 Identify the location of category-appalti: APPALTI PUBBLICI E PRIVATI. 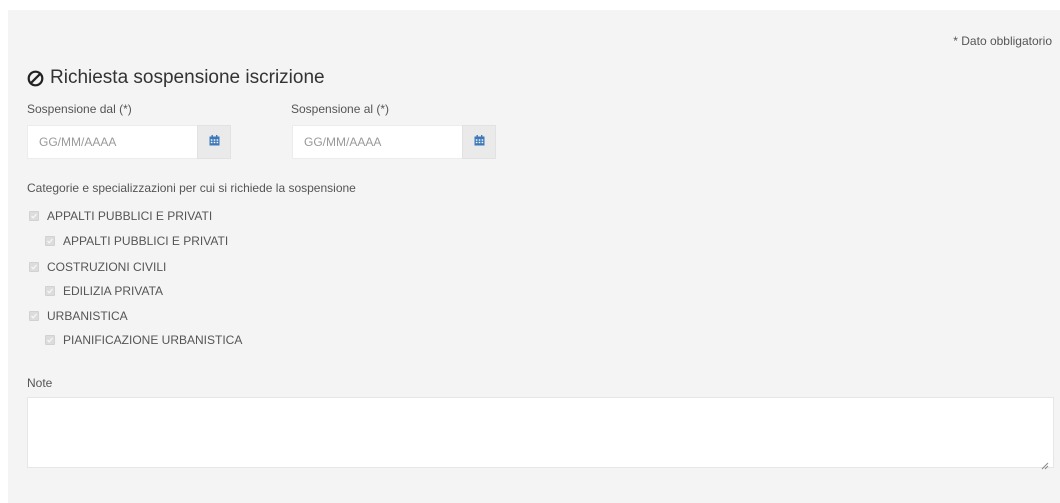
(120, 216).